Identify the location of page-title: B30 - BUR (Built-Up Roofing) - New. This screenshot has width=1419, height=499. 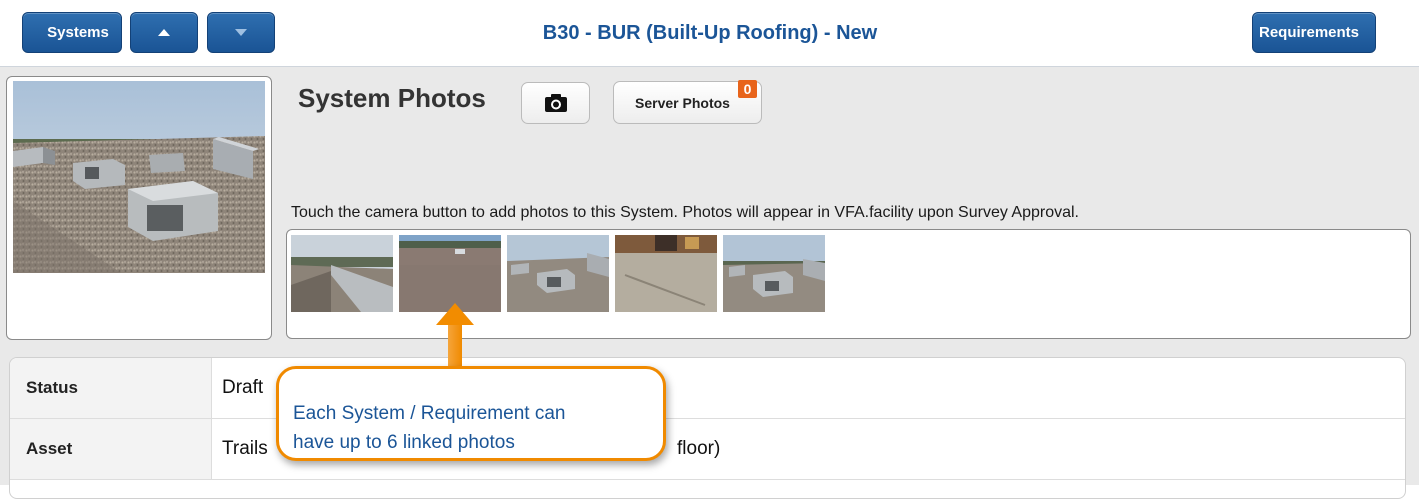
(710, 33).